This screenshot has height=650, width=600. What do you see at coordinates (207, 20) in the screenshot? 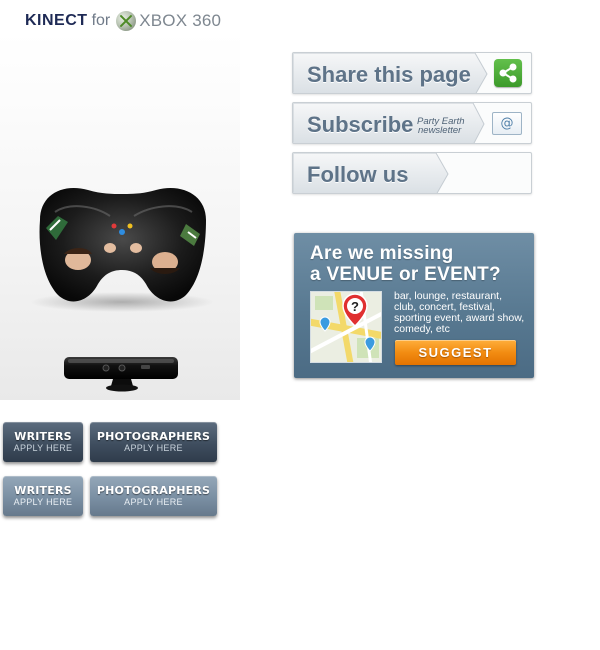
I see `ad-platform-number: 360` at bounding box center [207, 20].